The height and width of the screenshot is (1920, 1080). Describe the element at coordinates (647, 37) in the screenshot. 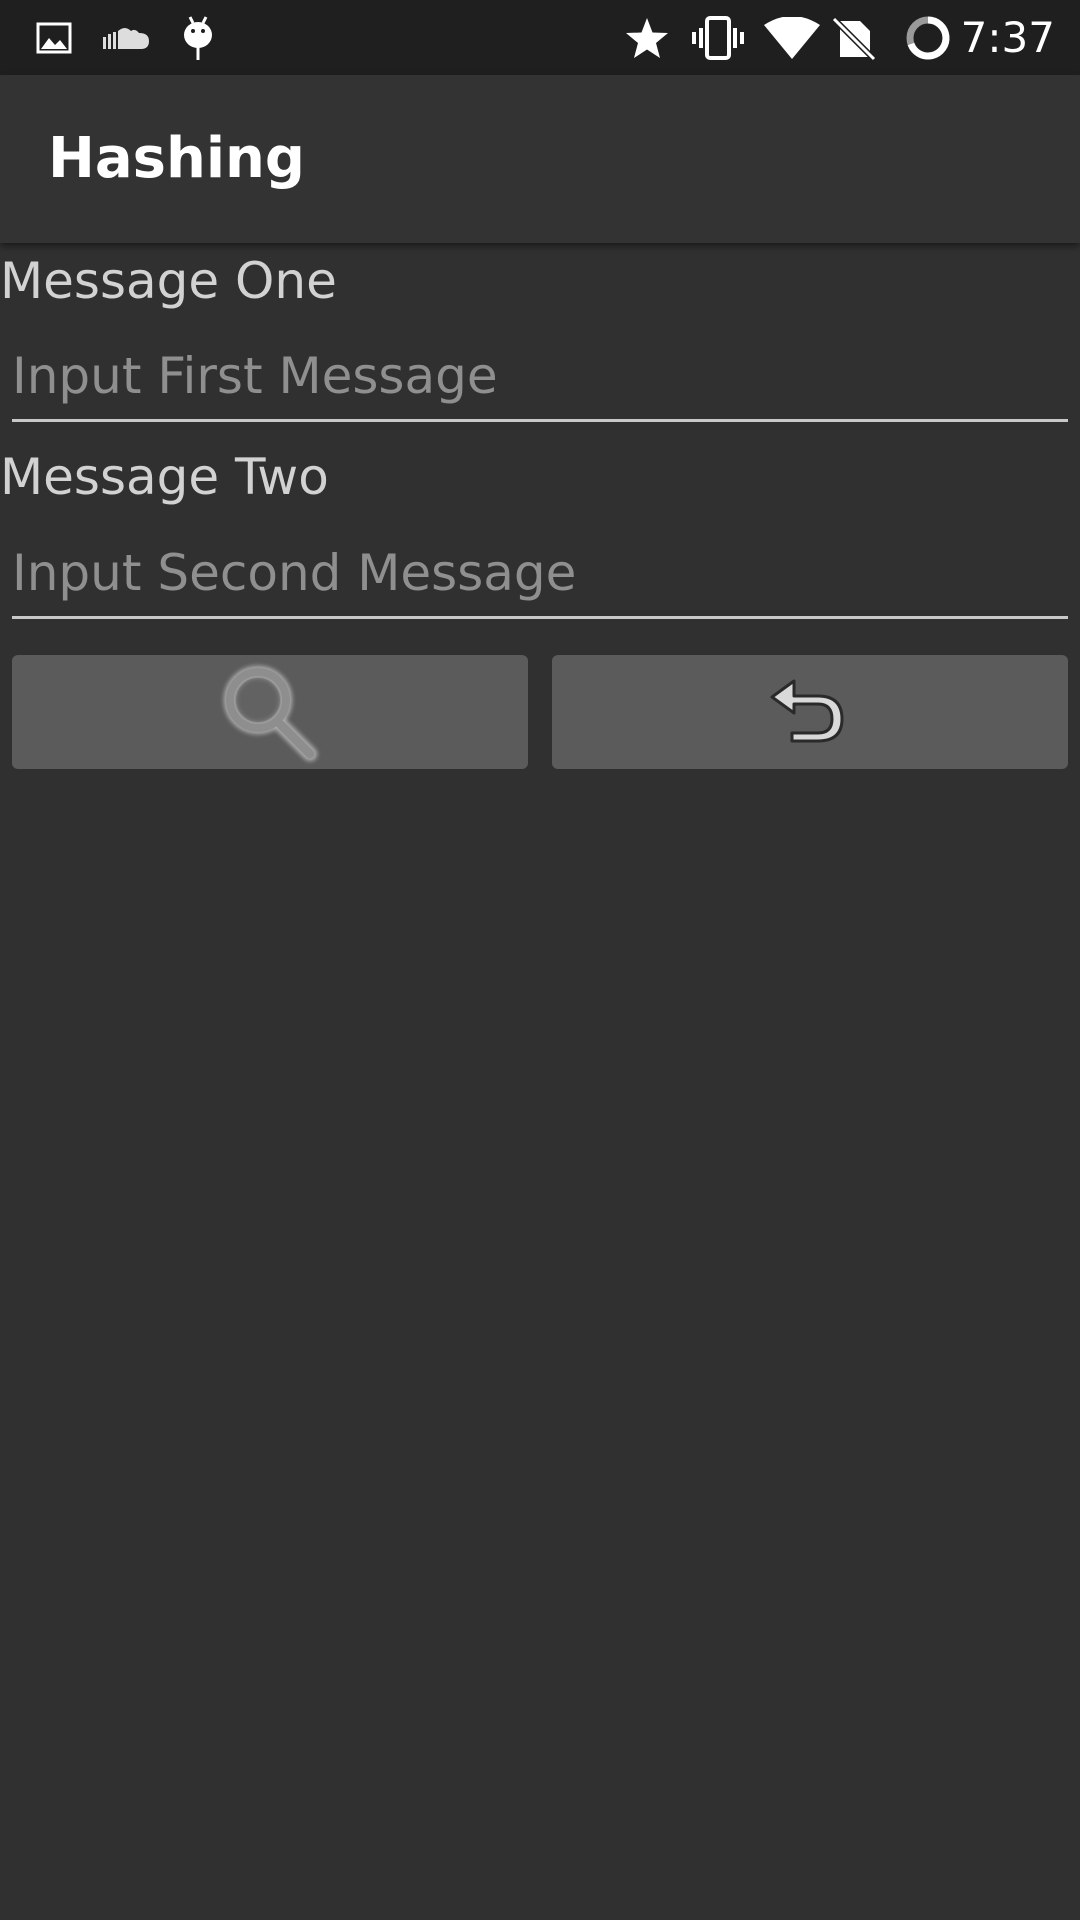

I see `star-icon` at that location.